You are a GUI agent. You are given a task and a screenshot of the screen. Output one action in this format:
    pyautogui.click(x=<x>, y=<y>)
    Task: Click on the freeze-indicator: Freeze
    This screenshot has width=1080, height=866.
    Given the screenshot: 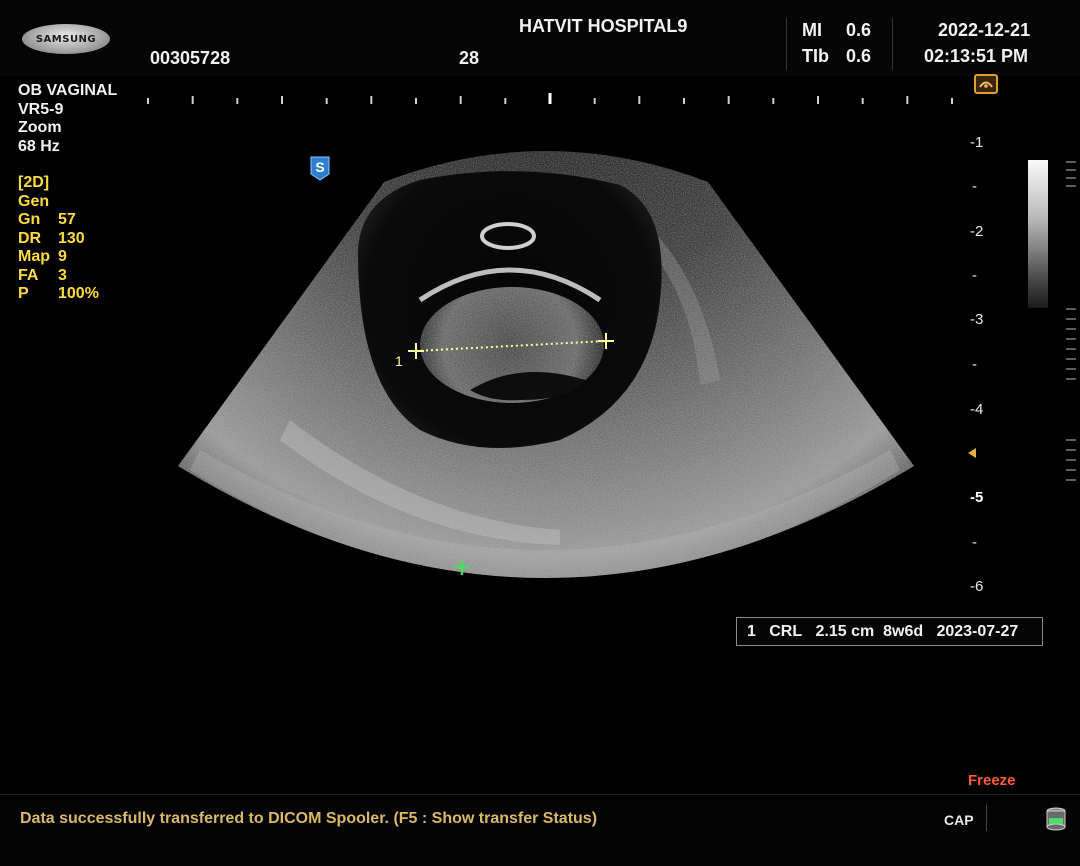 What is the action you would take?
    pyautogui.click(x=992, y=780)
    